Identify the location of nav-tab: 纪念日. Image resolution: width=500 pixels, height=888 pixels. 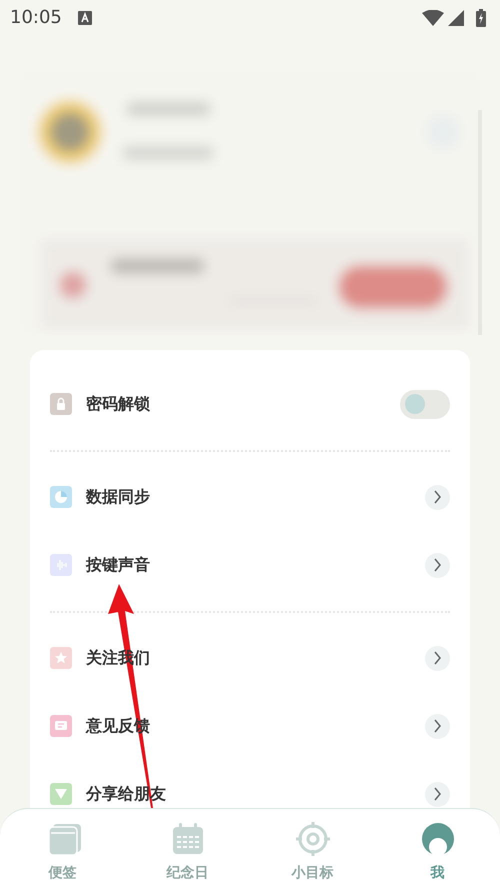
(187, 848).